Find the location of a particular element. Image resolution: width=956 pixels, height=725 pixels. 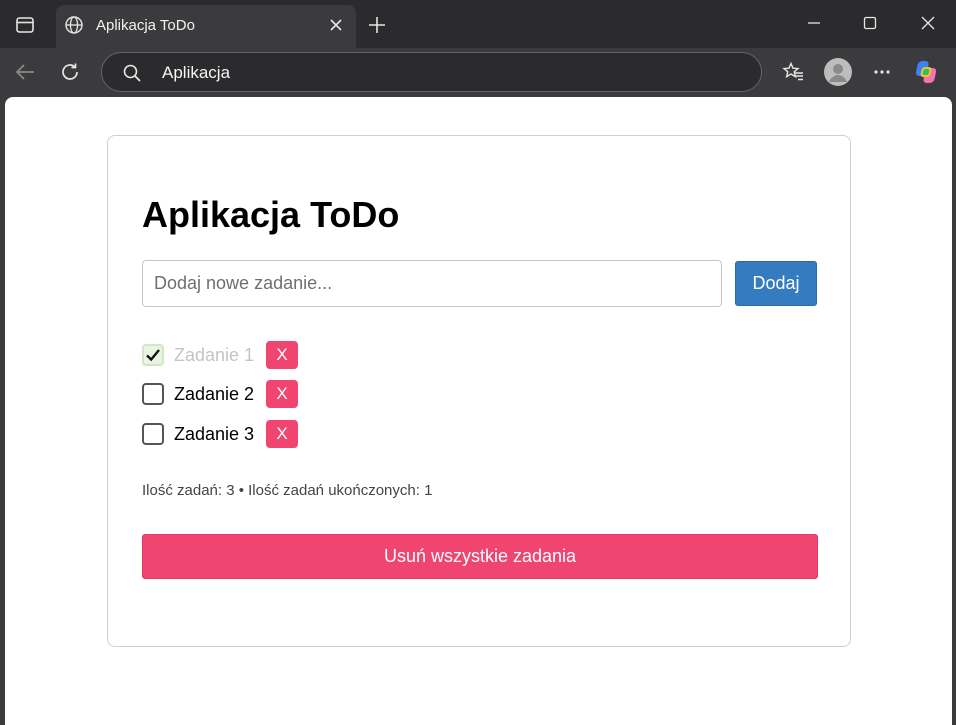

task-item: Zadanie 2 X is located at coordinates (220, 394).